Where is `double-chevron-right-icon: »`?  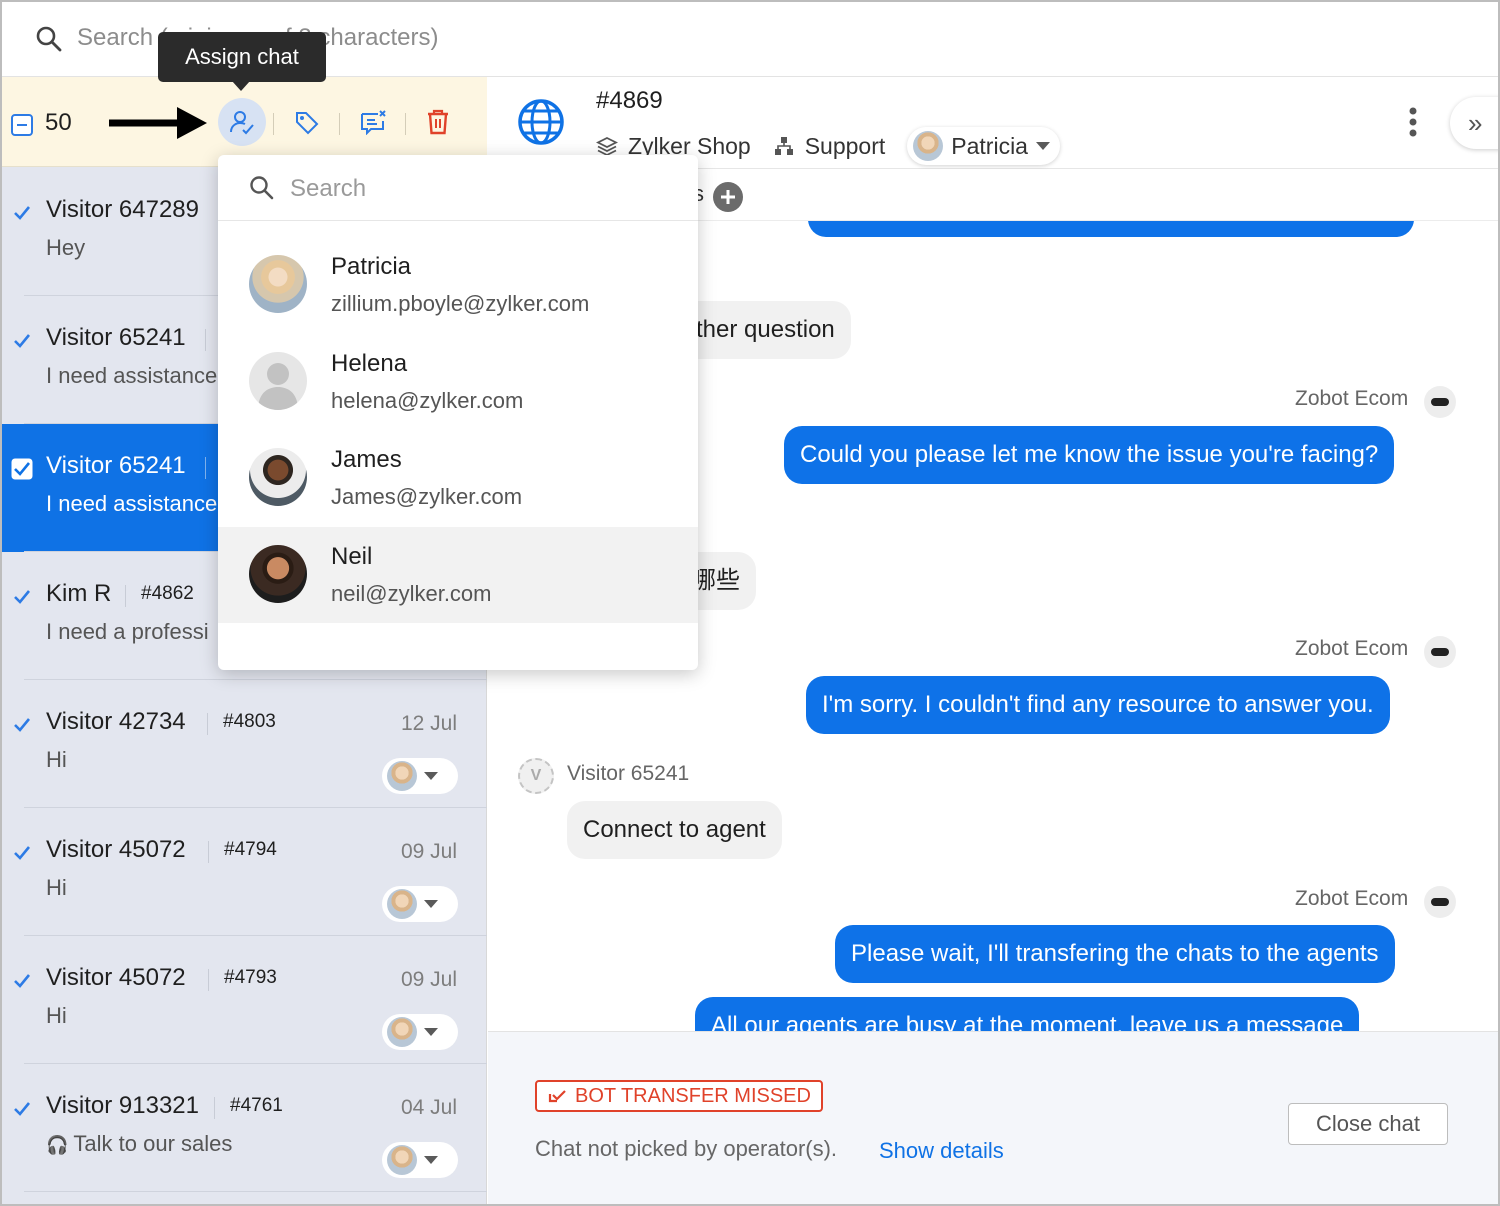
double-chevron-right-icon: » is located at coordinates (1475, 122).